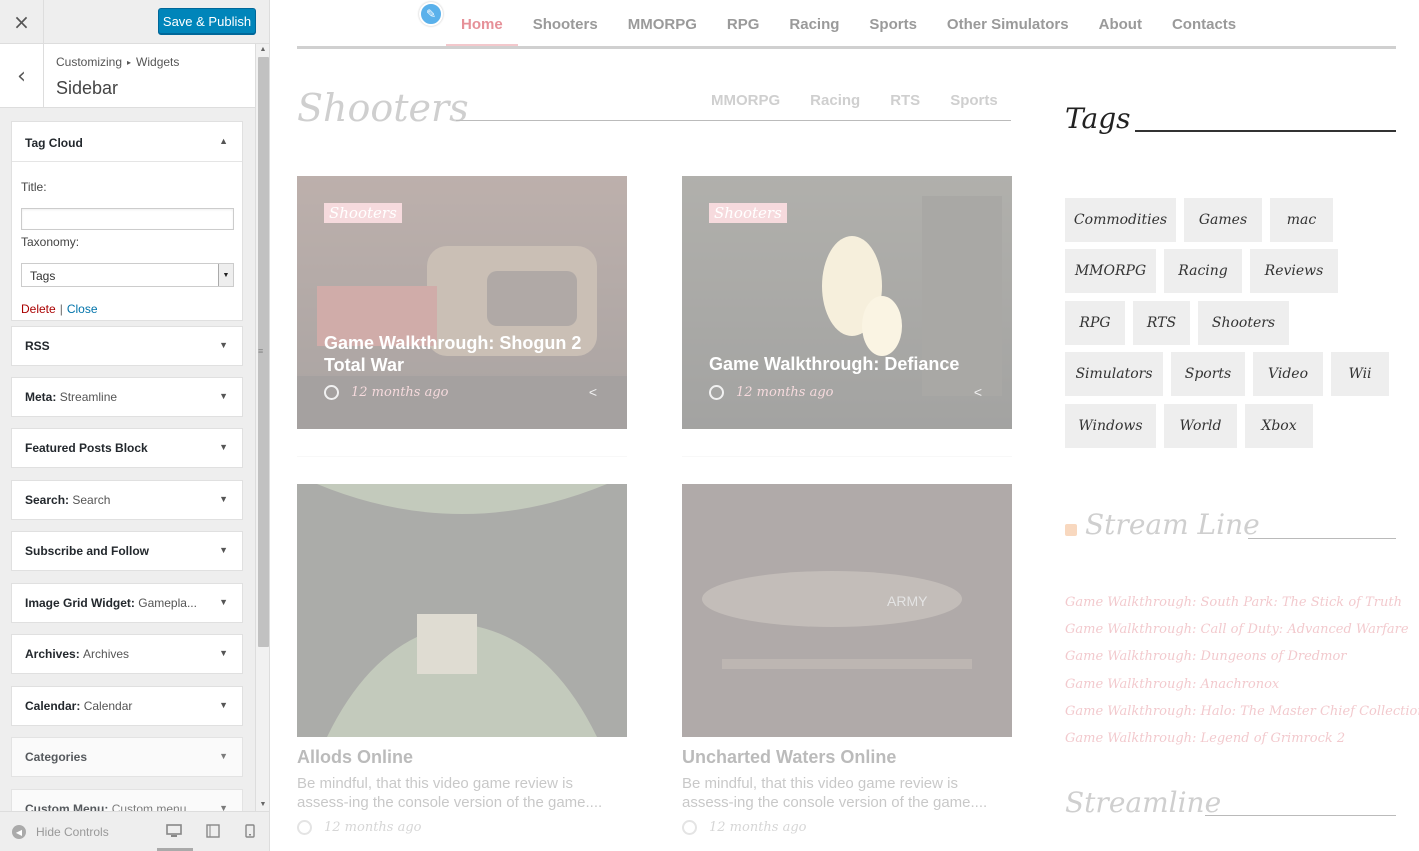 This screenshot has height=851, width=1419. Describe the element at coordinates (38, 309) in the screenshot. I see `delete-link: Delete` at that location.